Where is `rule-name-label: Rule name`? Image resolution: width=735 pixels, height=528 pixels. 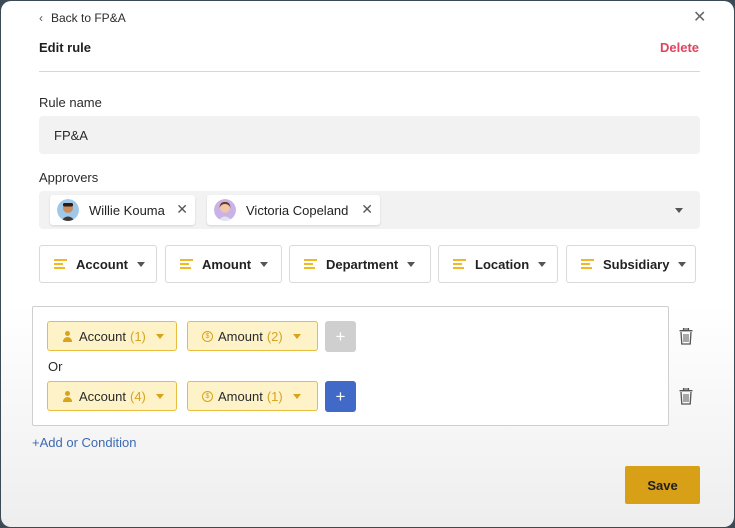 rule-name-label: Rule name is located at coordinates (70, 102).